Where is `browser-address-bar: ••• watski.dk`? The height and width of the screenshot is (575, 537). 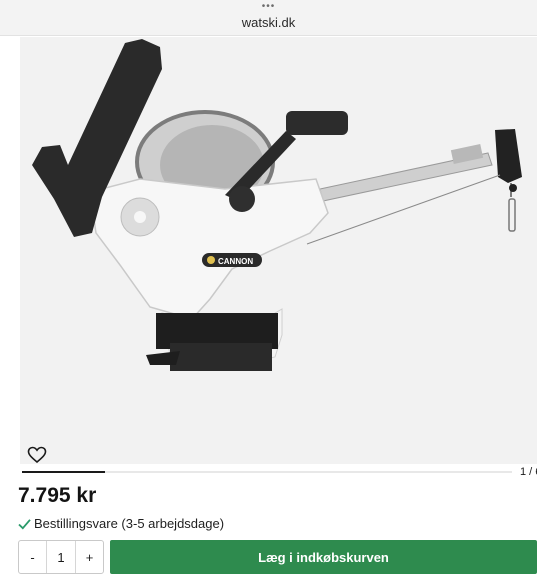
browser-address-bar: ••• watski.dk is located at coordinates (268, 18).